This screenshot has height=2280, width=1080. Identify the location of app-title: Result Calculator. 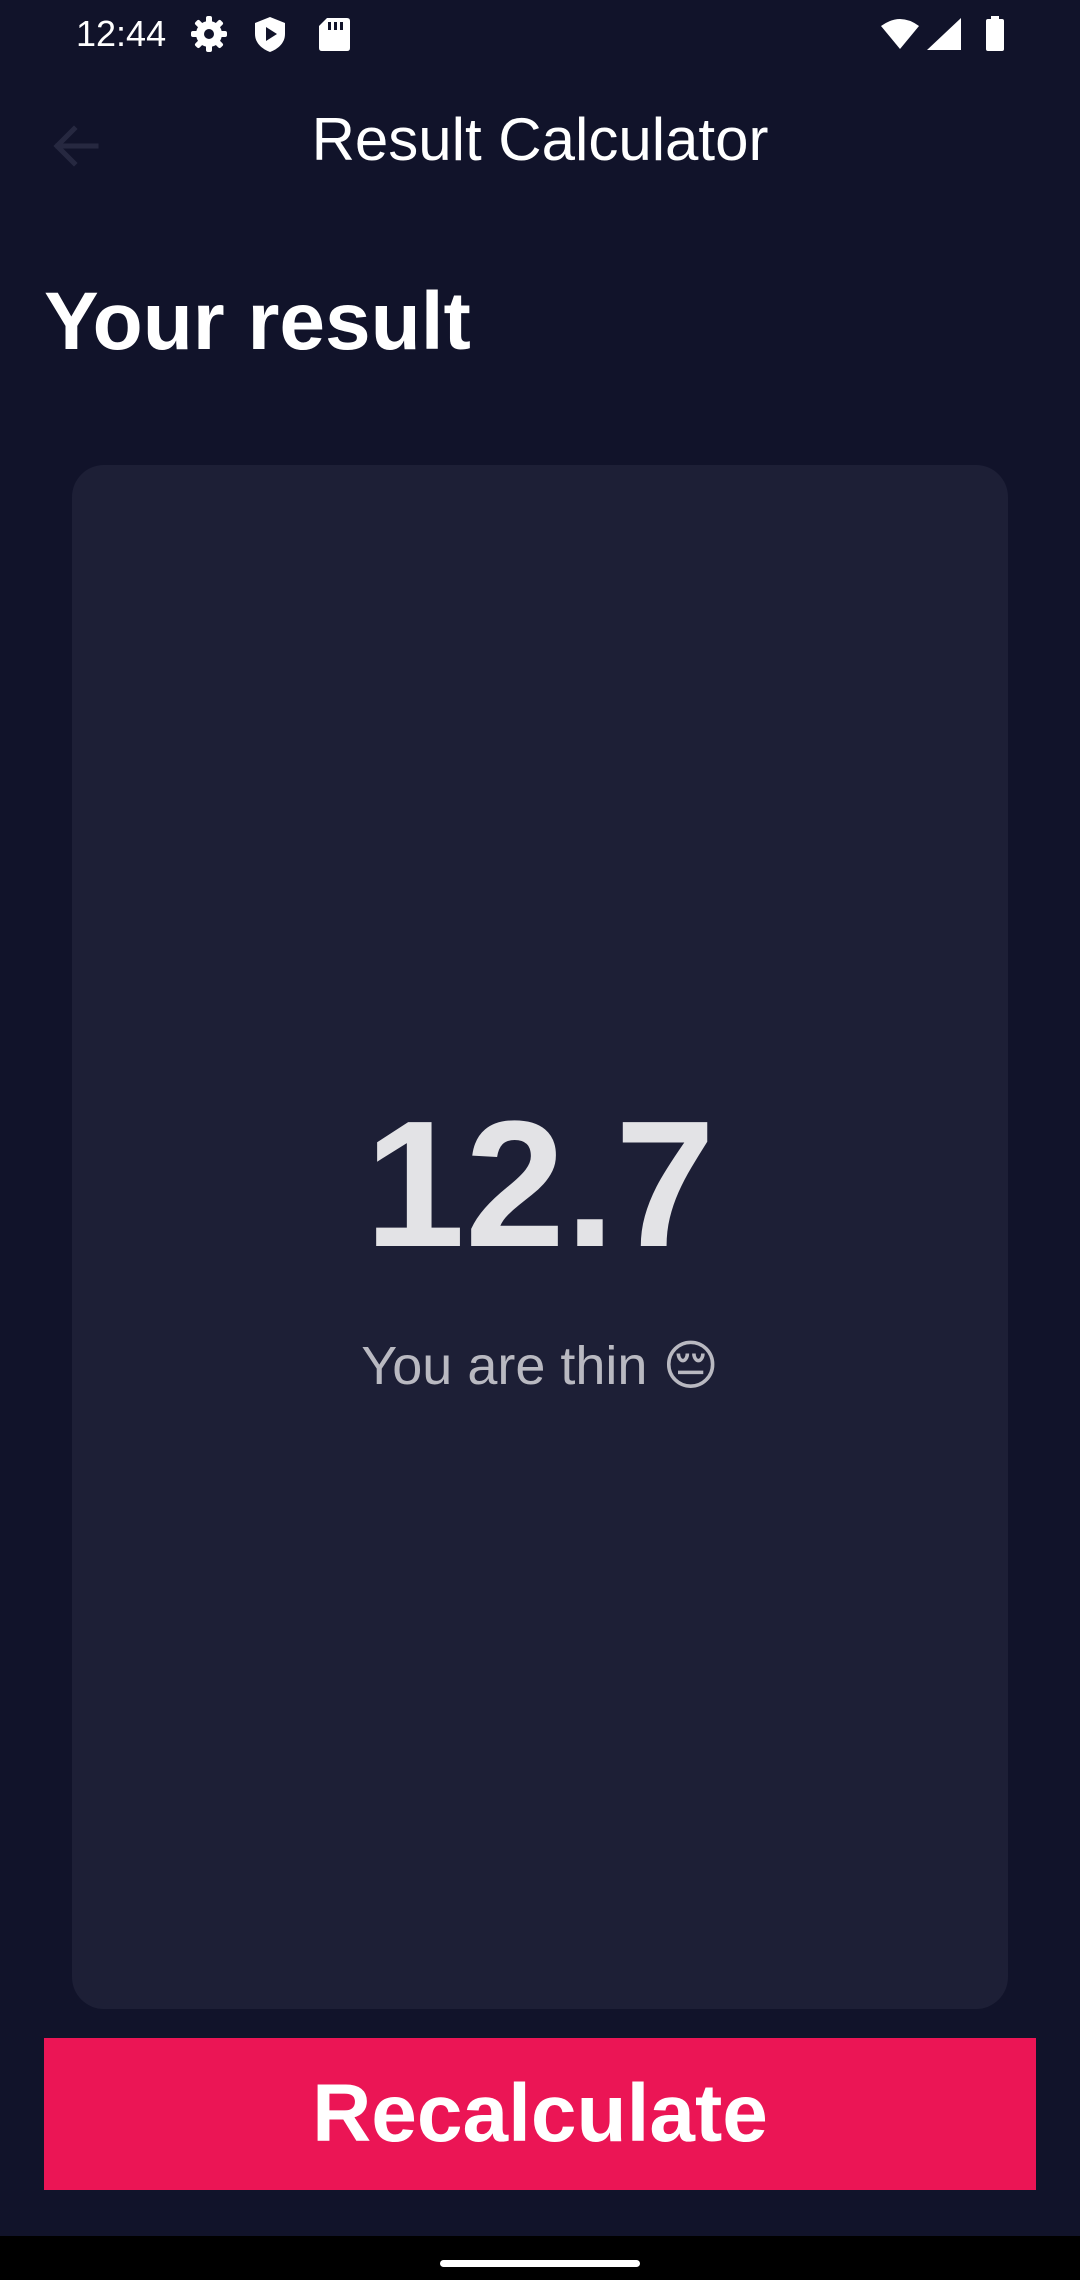
(540, 139).